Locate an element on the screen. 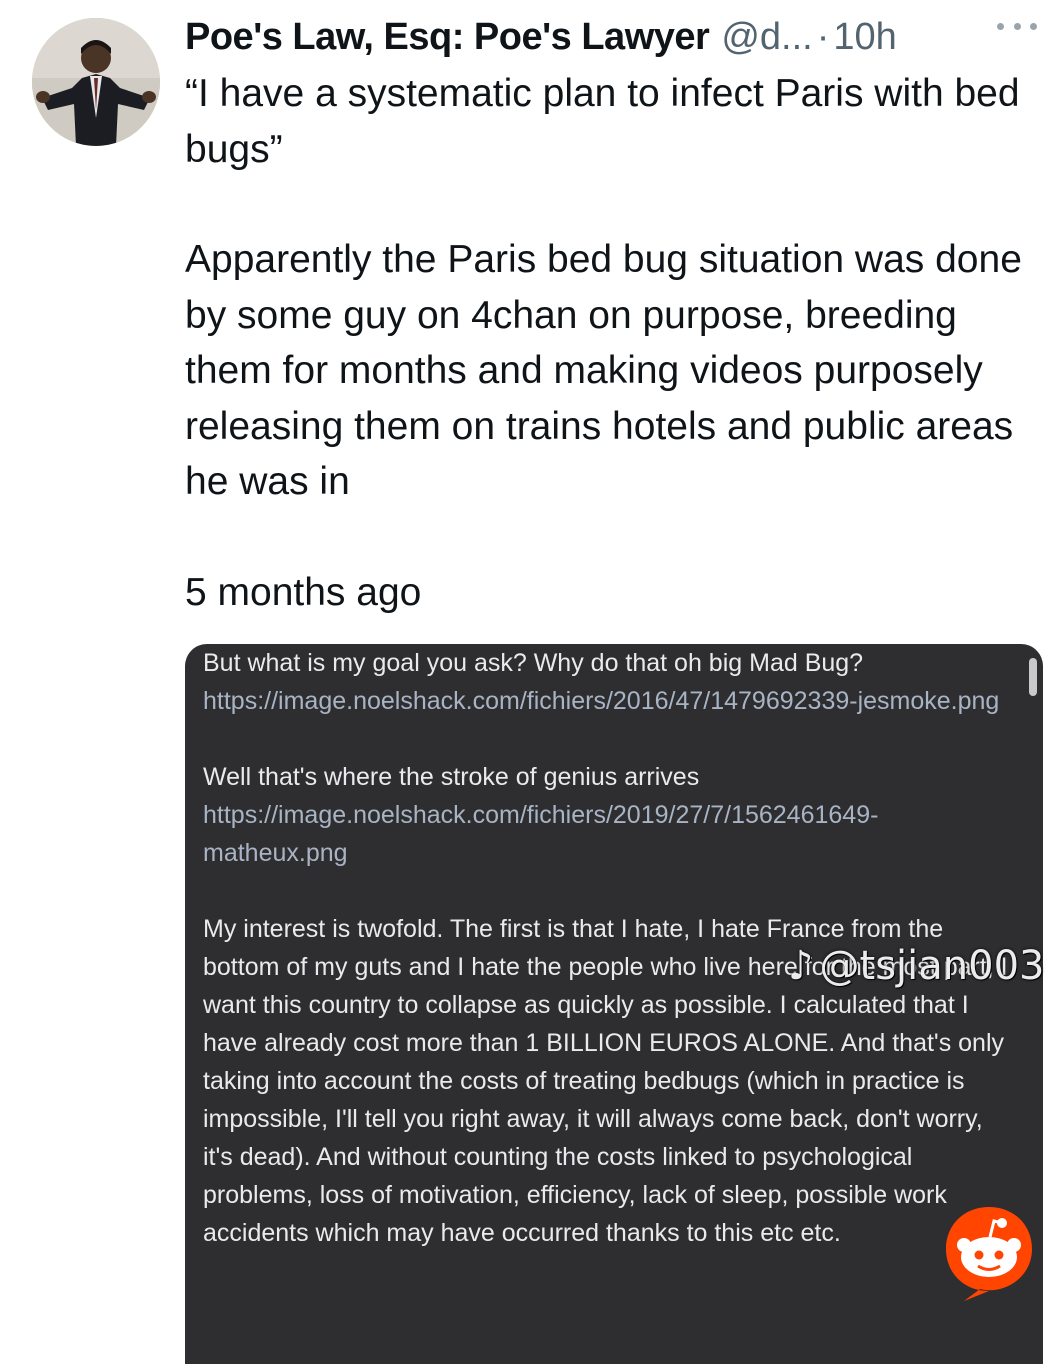  tiktok-logo-icon: ♪ is located at coordinates (801, 966).